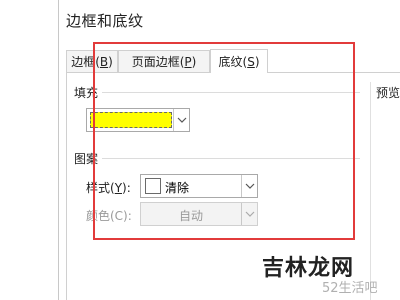  Describe the element at coordinates (388, 93) in the screenshot. I see `preview-label: 预览` at that location.